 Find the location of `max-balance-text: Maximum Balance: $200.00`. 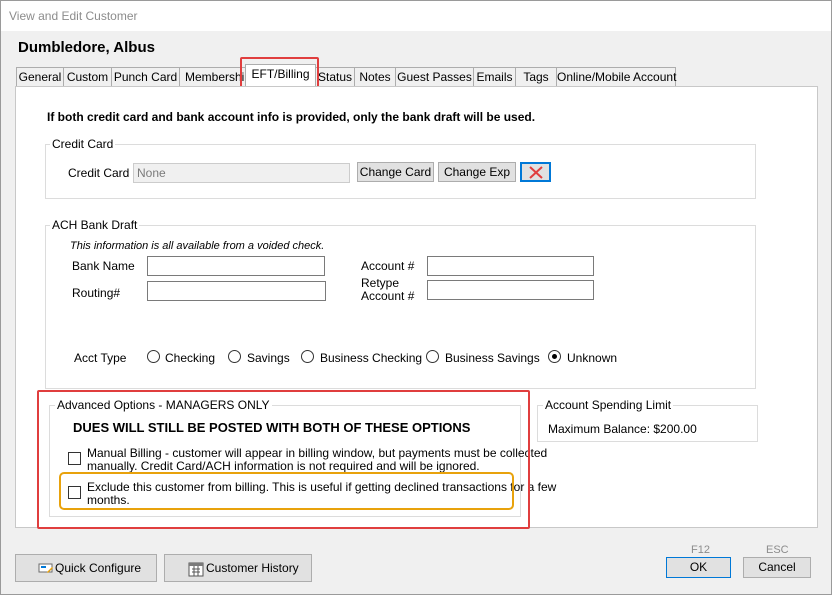

max-balance-text: Maximum Balance: $200.00 is located at coordinates (622, 429).